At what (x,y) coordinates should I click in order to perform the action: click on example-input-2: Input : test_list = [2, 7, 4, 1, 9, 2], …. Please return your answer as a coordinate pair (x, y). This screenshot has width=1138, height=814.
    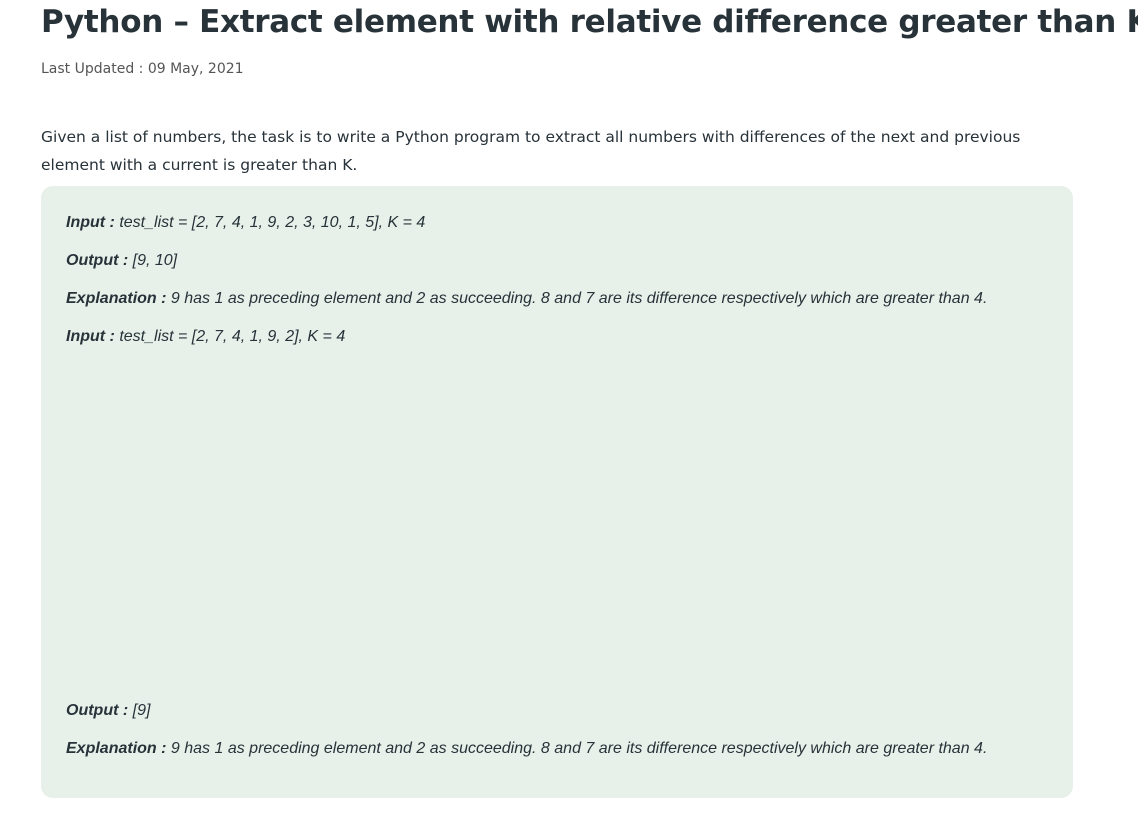
    Looking at the image, I should click on (205, 337).